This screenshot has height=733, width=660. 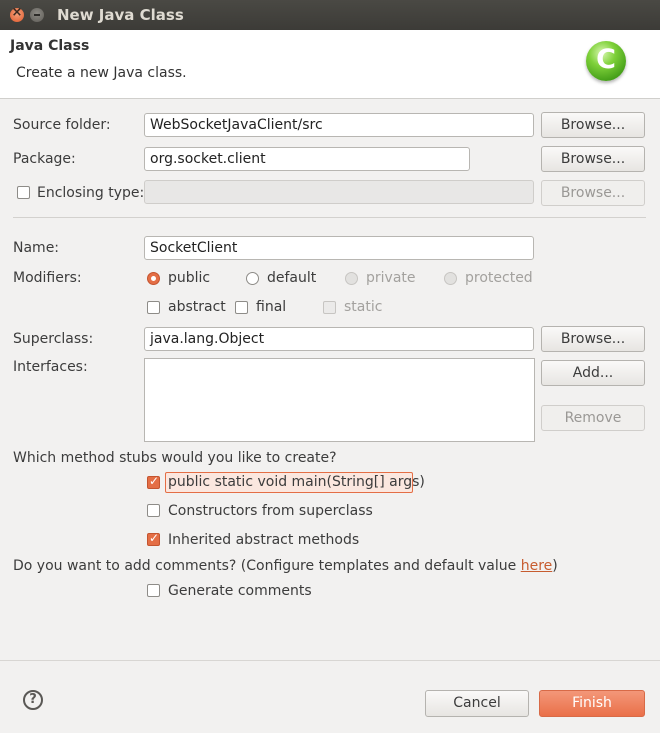 I want to click on interfaces-remove-button: Remove, so click(x=593, y=418).